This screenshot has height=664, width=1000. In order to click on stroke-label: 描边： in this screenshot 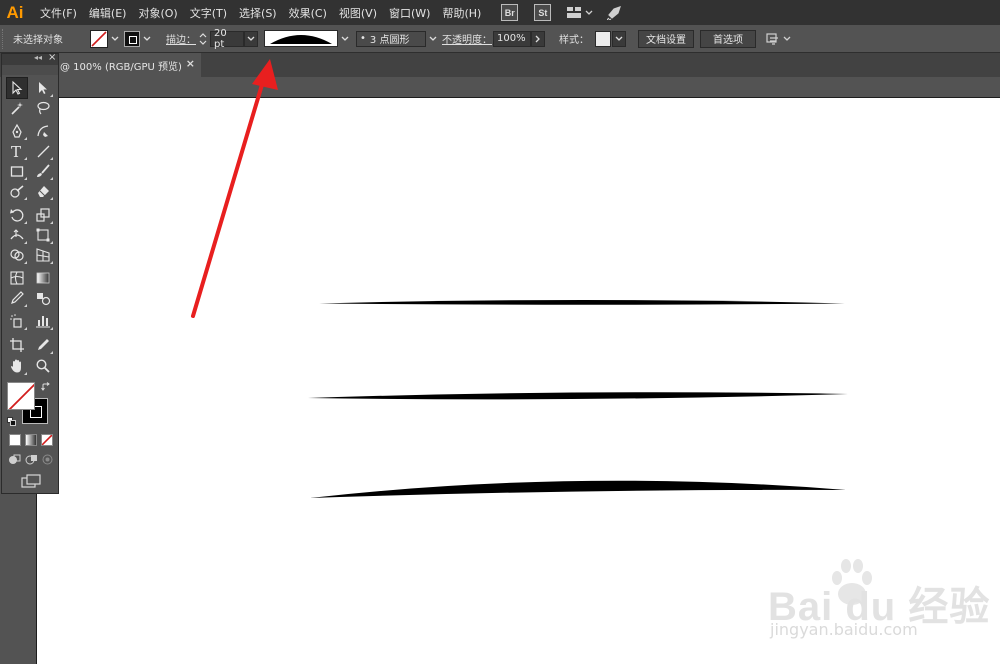, I will do `click(181, 40)`.